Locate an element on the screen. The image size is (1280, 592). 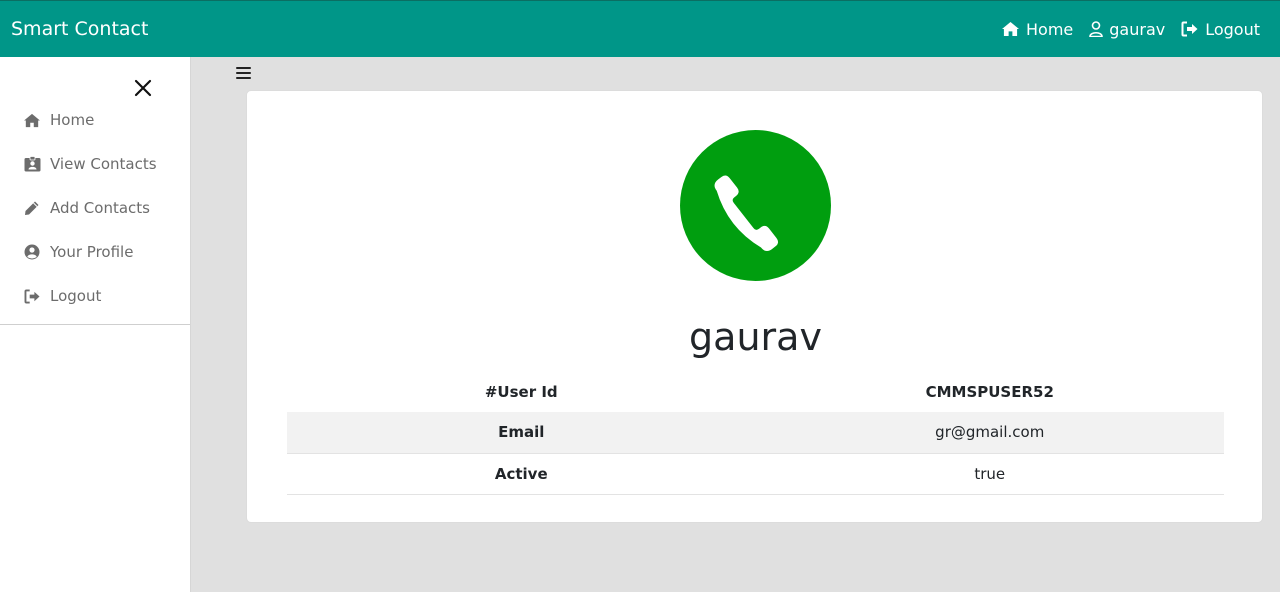
row-key: Active is located at coordinates (521, 474).